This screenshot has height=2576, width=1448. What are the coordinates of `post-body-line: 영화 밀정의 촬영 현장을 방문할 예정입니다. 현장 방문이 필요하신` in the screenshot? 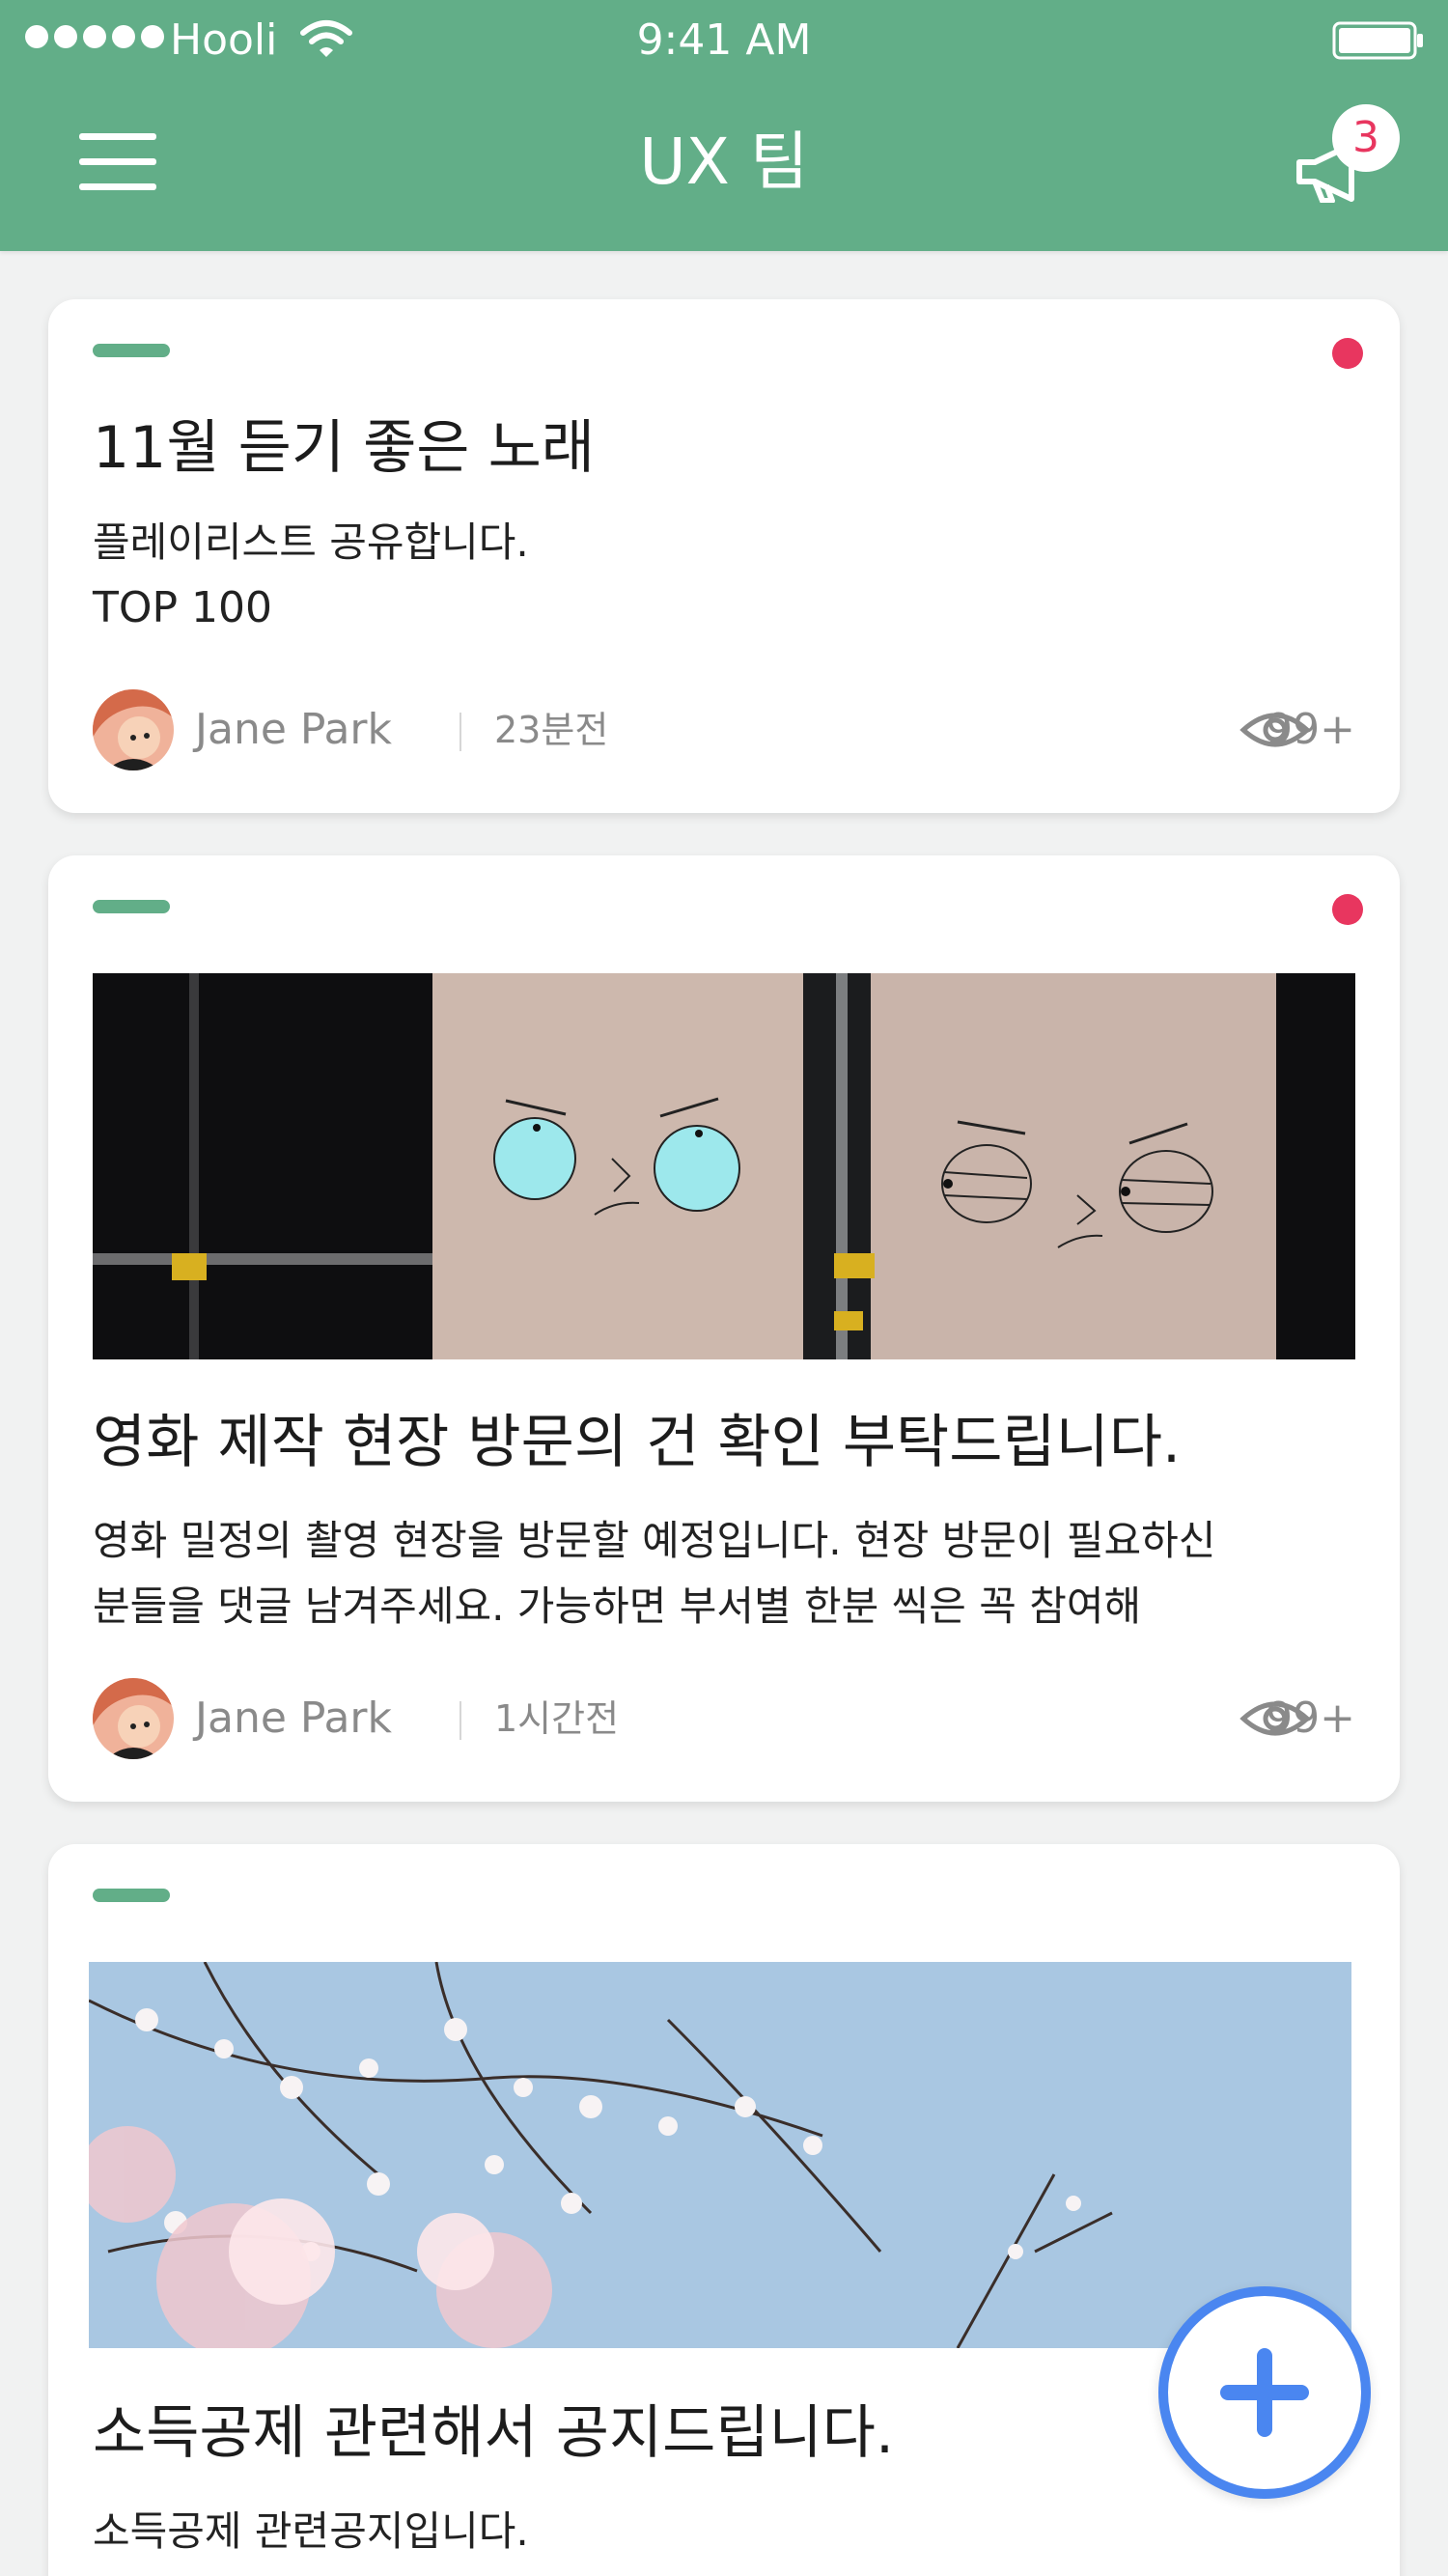 It's located at (655, 1541).